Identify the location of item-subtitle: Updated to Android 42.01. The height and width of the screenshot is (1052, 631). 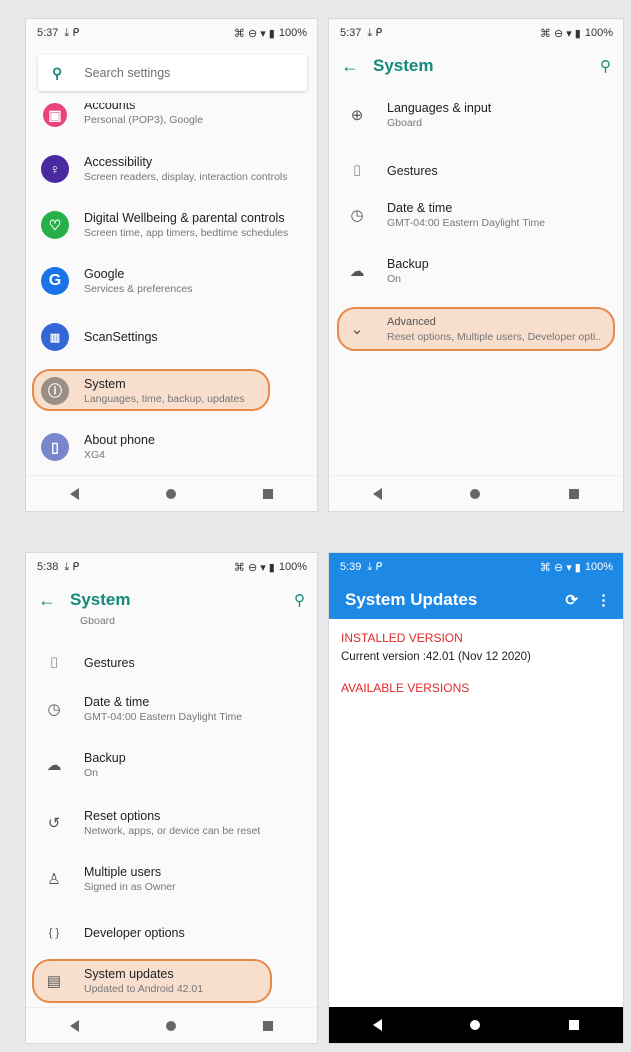
(144, 988).